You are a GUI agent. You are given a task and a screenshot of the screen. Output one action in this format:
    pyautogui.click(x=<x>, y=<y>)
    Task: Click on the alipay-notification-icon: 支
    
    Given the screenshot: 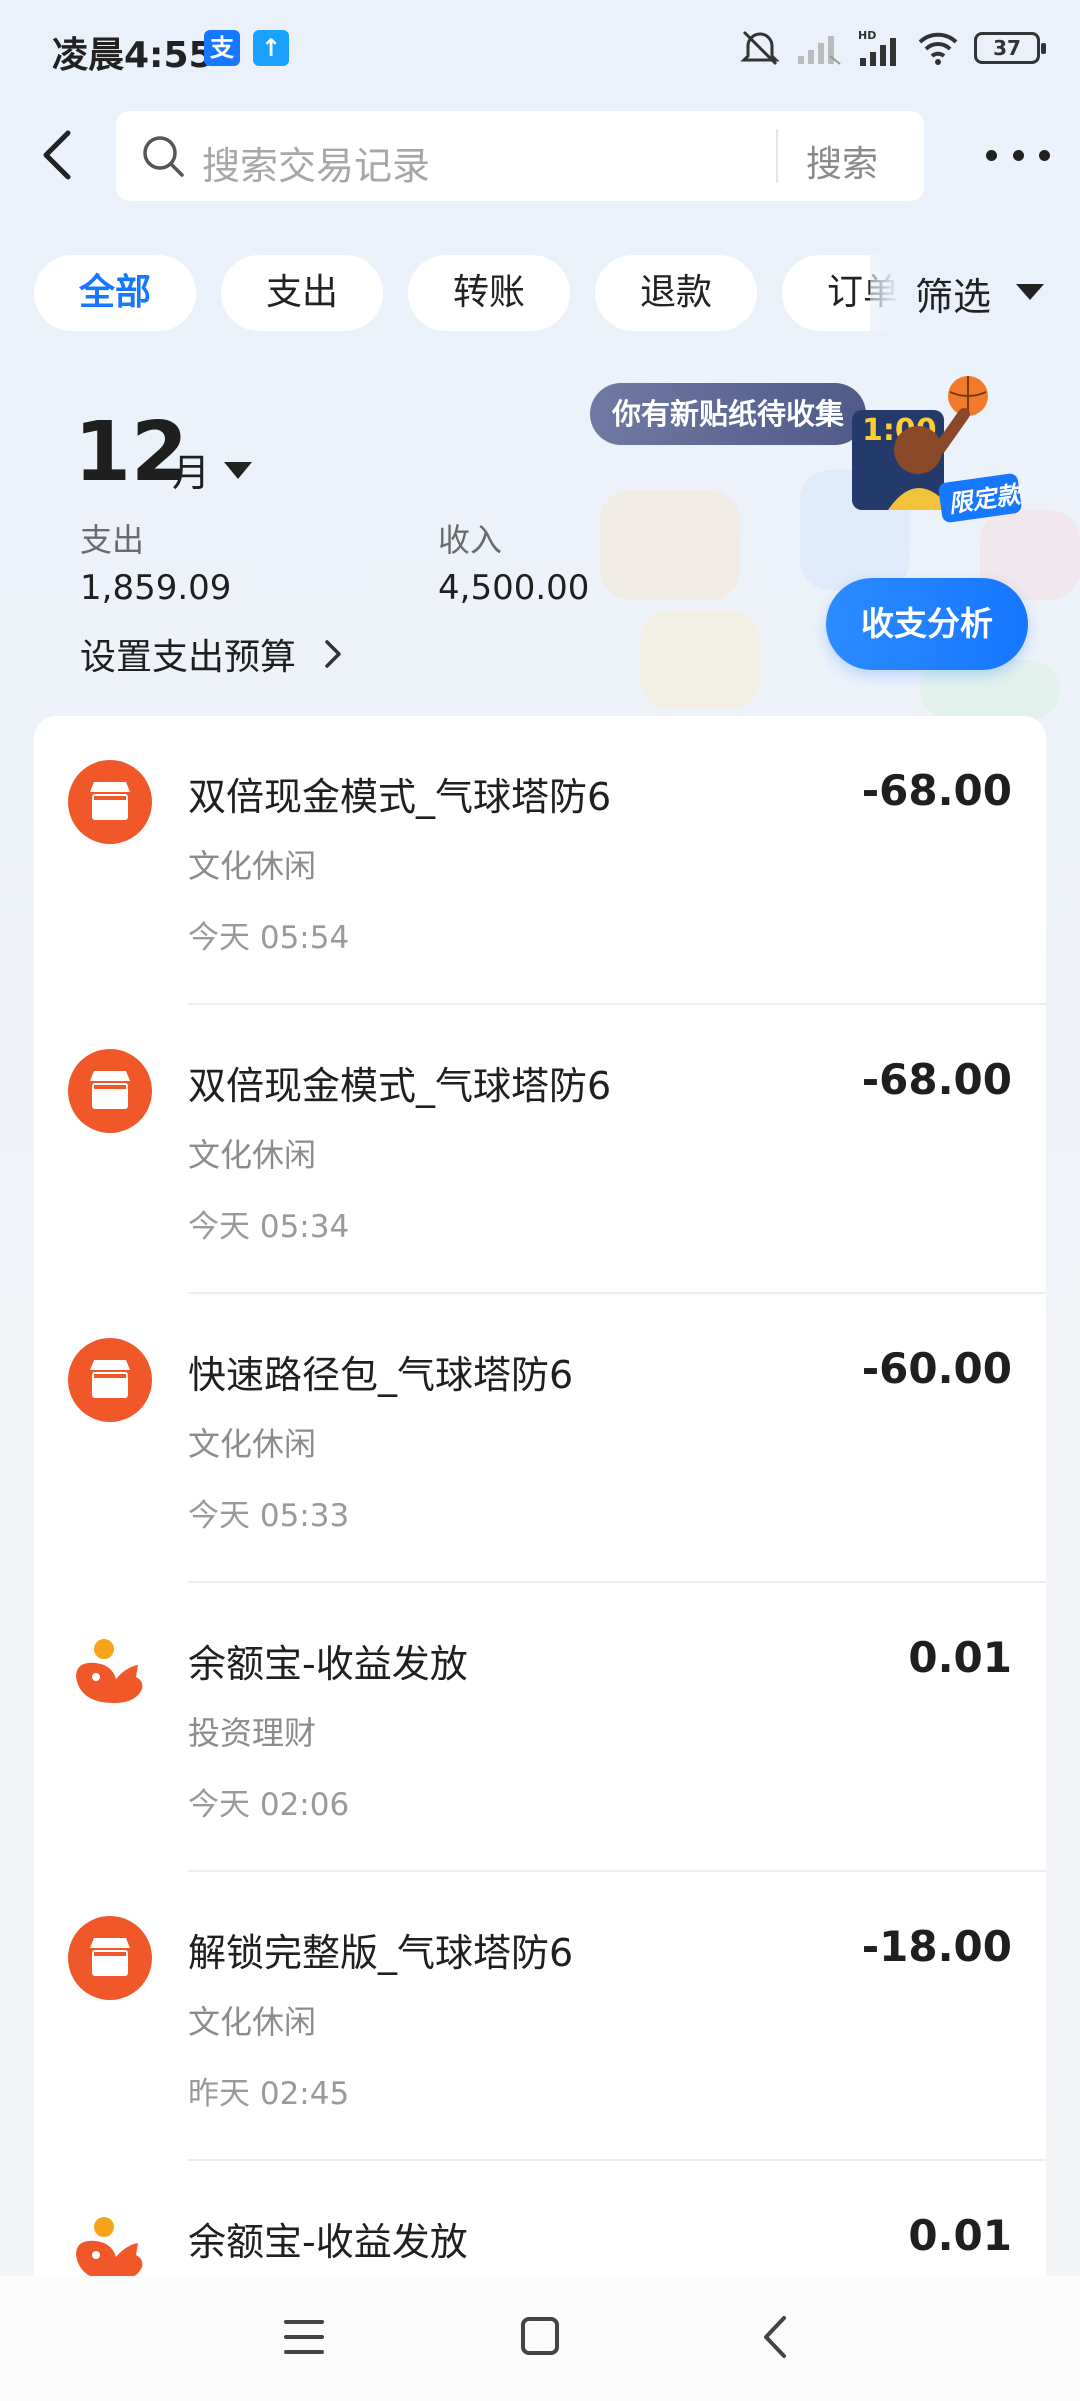 What is the action you would take?
    pyautogui.click(x=222, y=48)
    